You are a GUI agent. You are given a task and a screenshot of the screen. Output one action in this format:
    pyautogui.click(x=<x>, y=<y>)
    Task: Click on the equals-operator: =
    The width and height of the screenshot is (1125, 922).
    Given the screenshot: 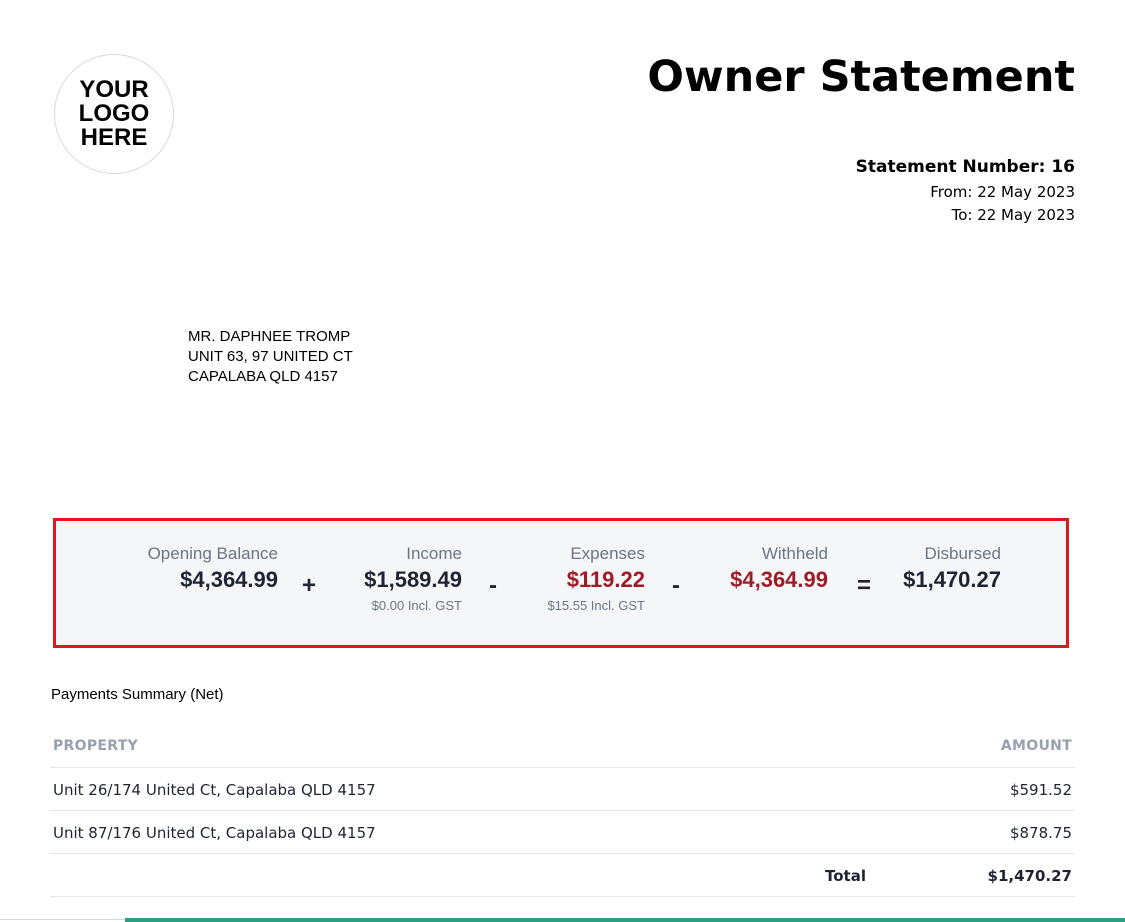 What is the action you would take?
    pyautogui.click(x=863, y=585)
    